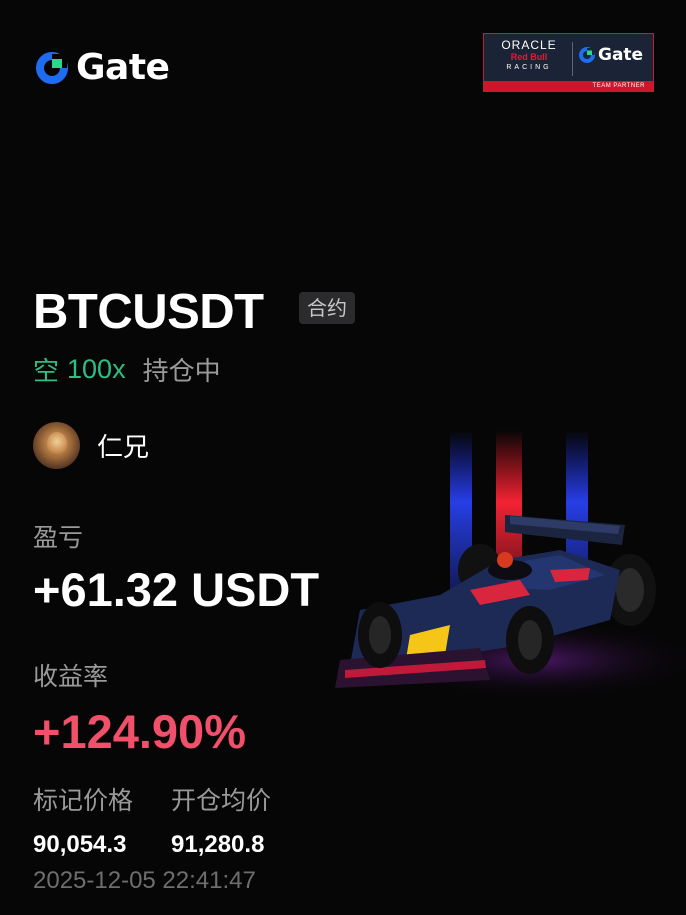  I want to click on partner-gate-logo: Gate, so click(610, 55).